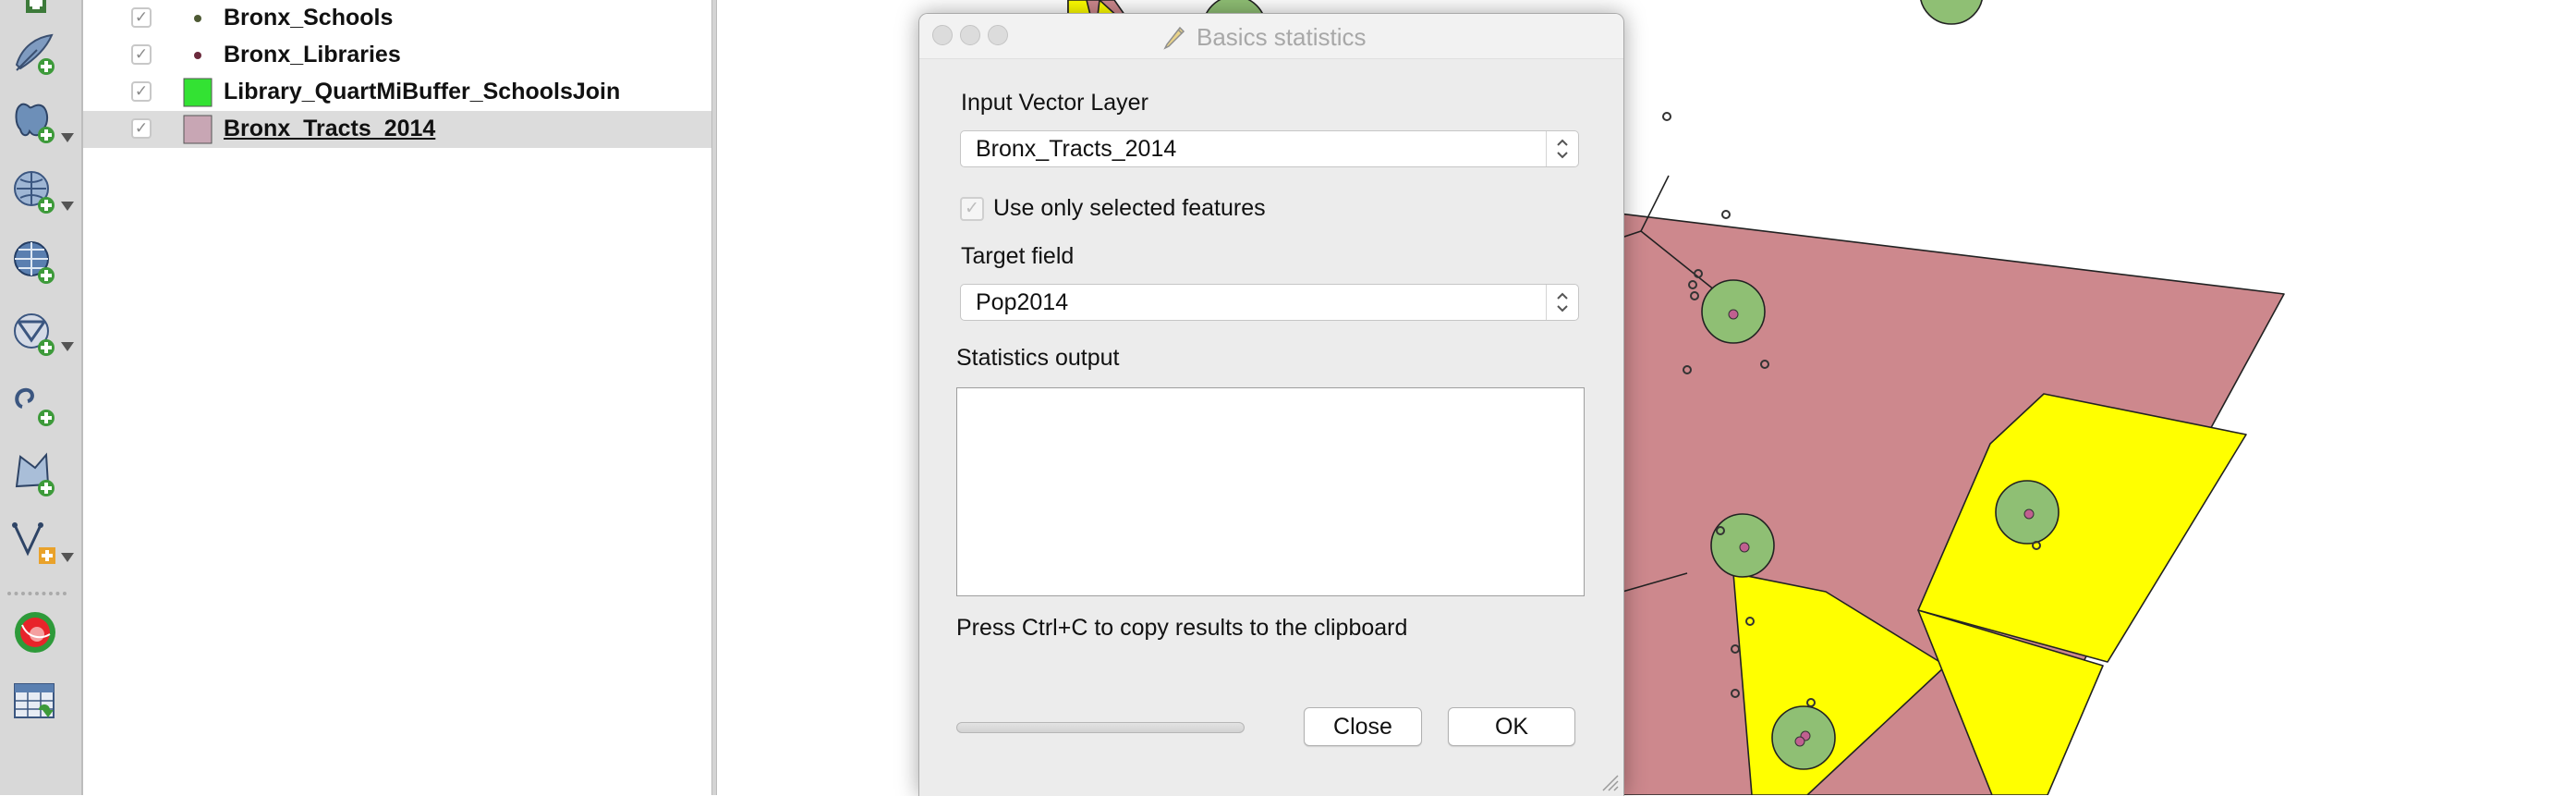  Describe the element at coordinates (1076, 149) in the screenshot. I see `input-layer-value: Bronx_Tracts_2014` at that location.